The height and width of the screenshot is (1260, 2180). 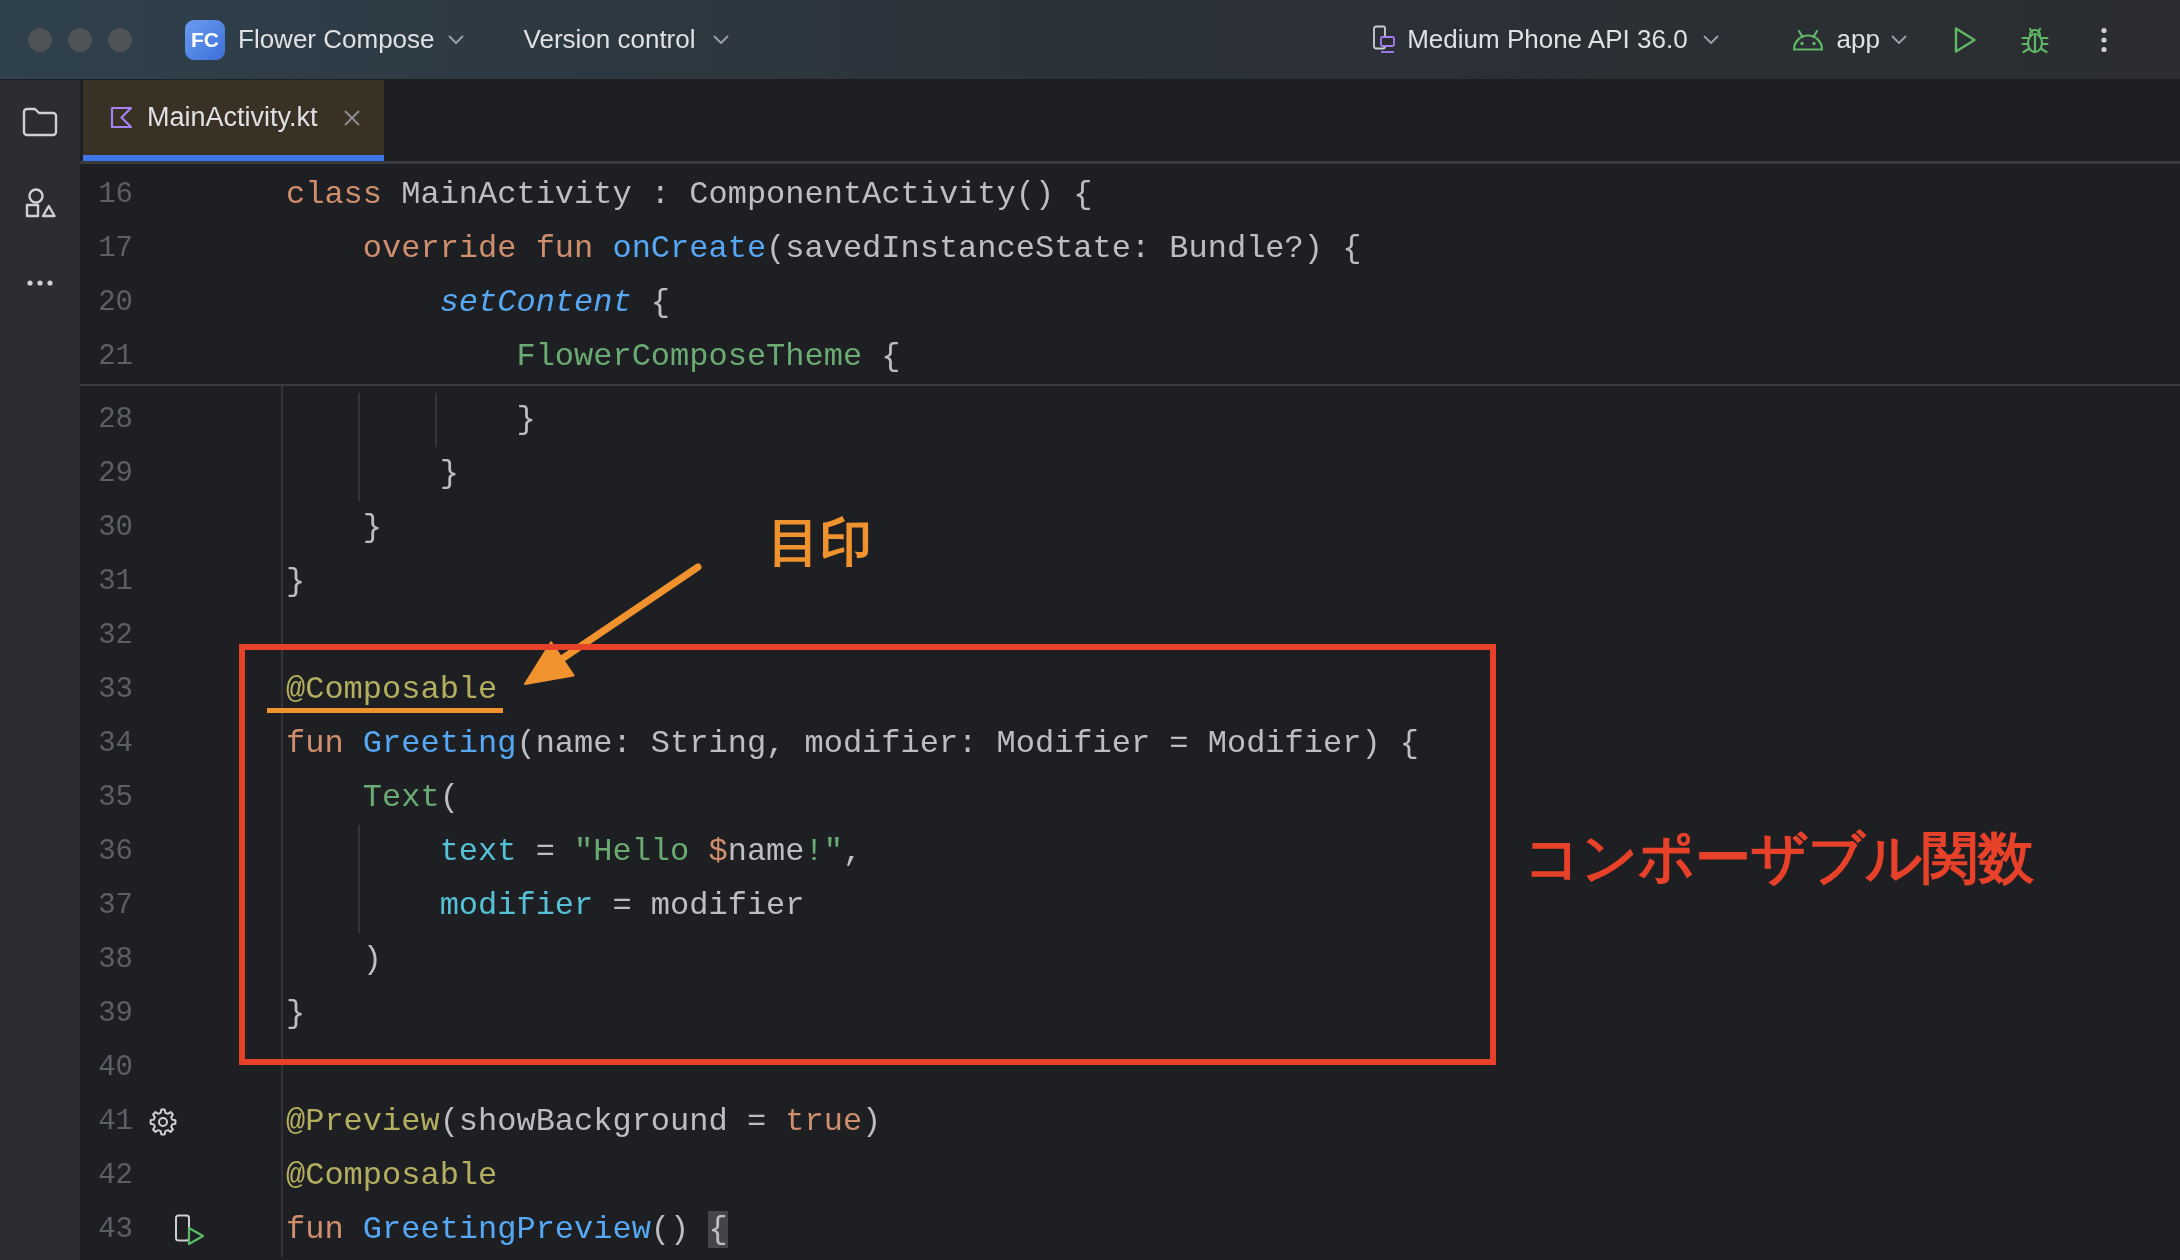 I want to click on code-line: FlowerComposeTheme {, so click(x=708, y=357).